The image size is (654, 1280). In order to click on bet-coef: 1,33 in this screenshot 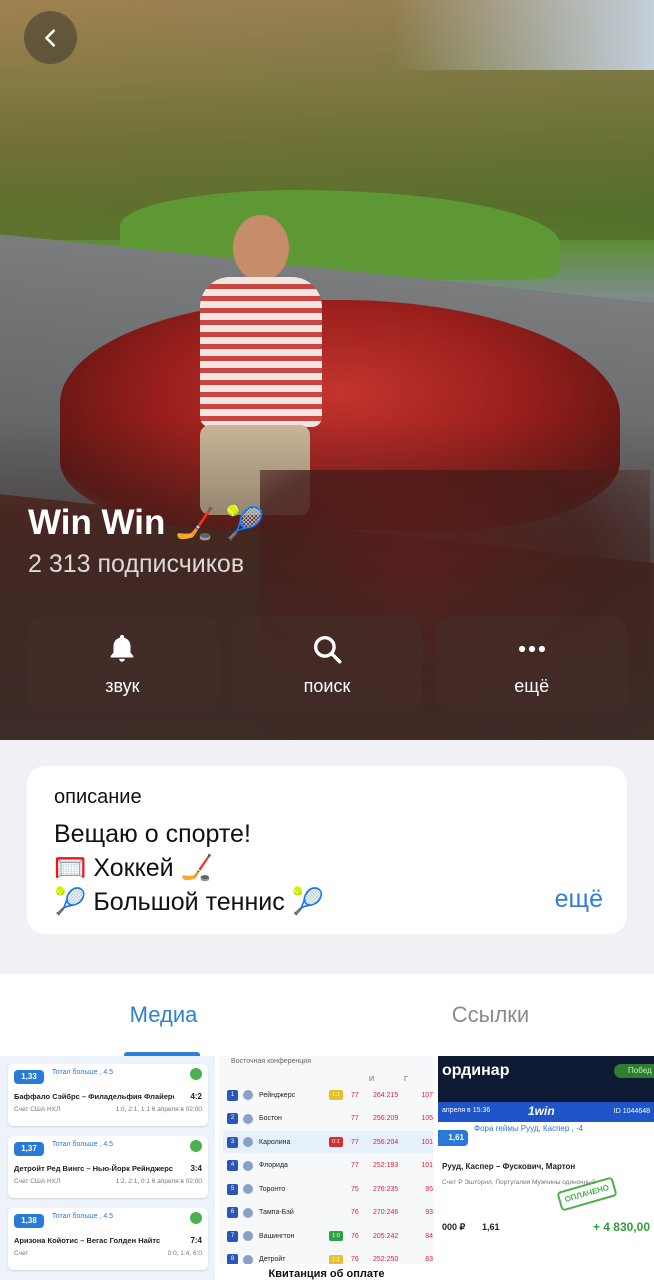, I will do `click(29, 1077)`.